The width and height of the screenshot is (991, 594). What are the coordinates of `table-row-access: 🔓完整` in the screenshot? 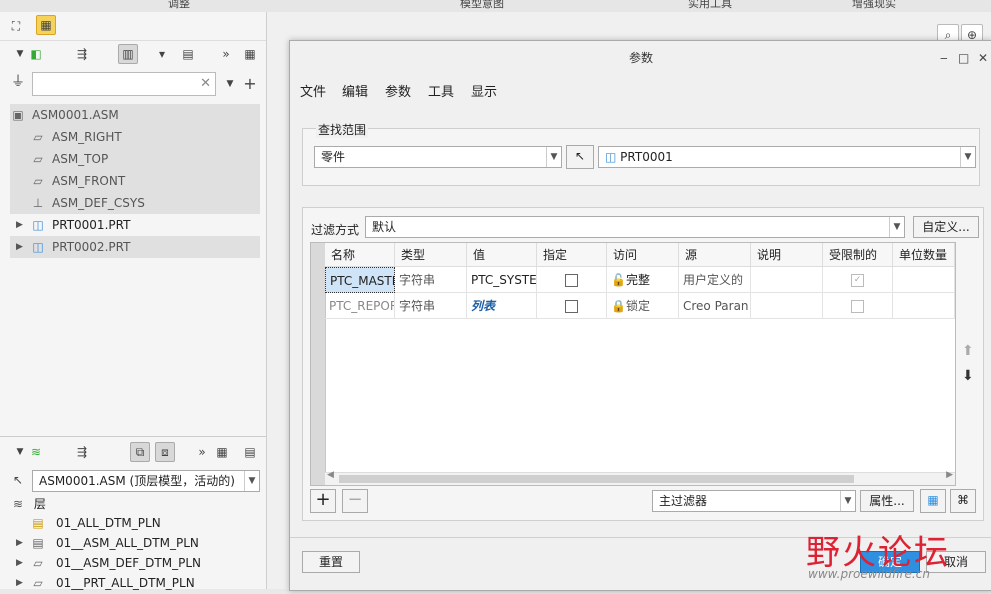 It's located at (643, 280).